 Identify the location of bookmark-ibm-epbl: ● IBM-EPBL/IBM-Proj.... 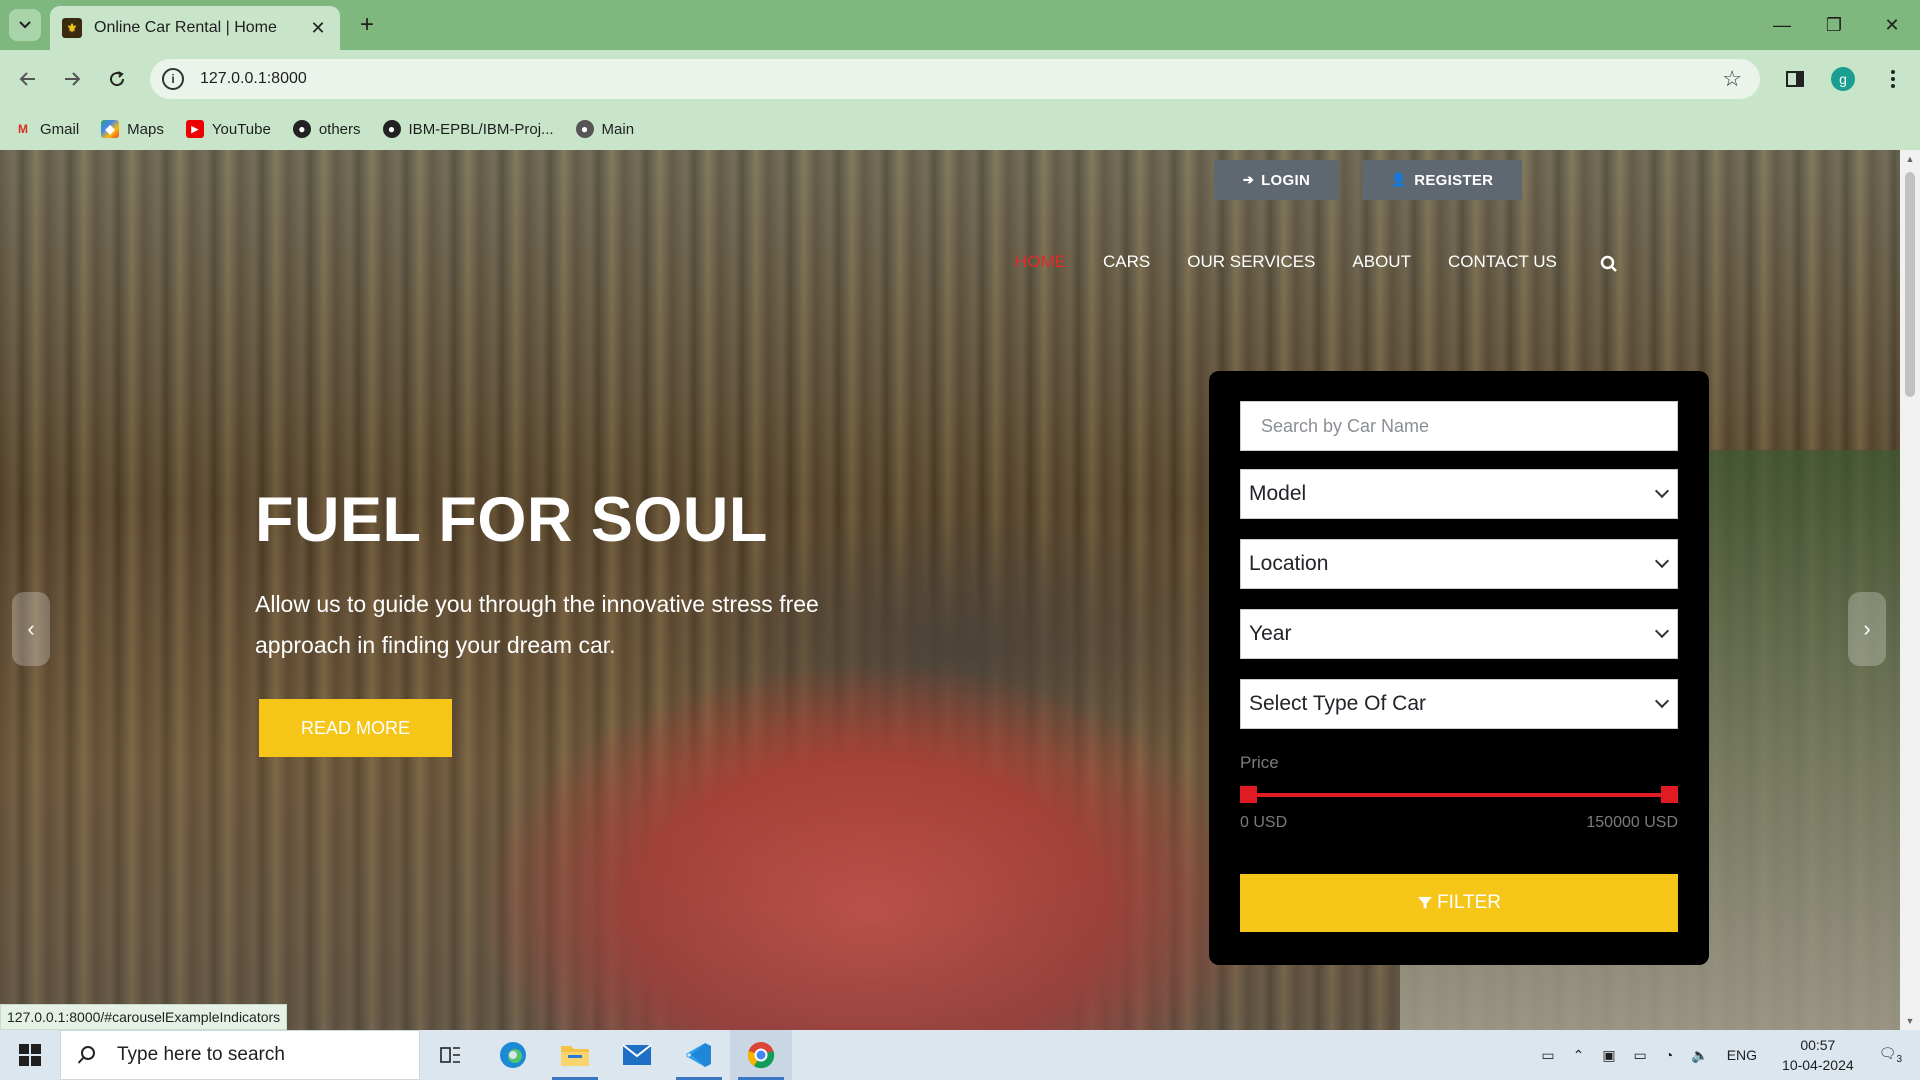
(468, 129).